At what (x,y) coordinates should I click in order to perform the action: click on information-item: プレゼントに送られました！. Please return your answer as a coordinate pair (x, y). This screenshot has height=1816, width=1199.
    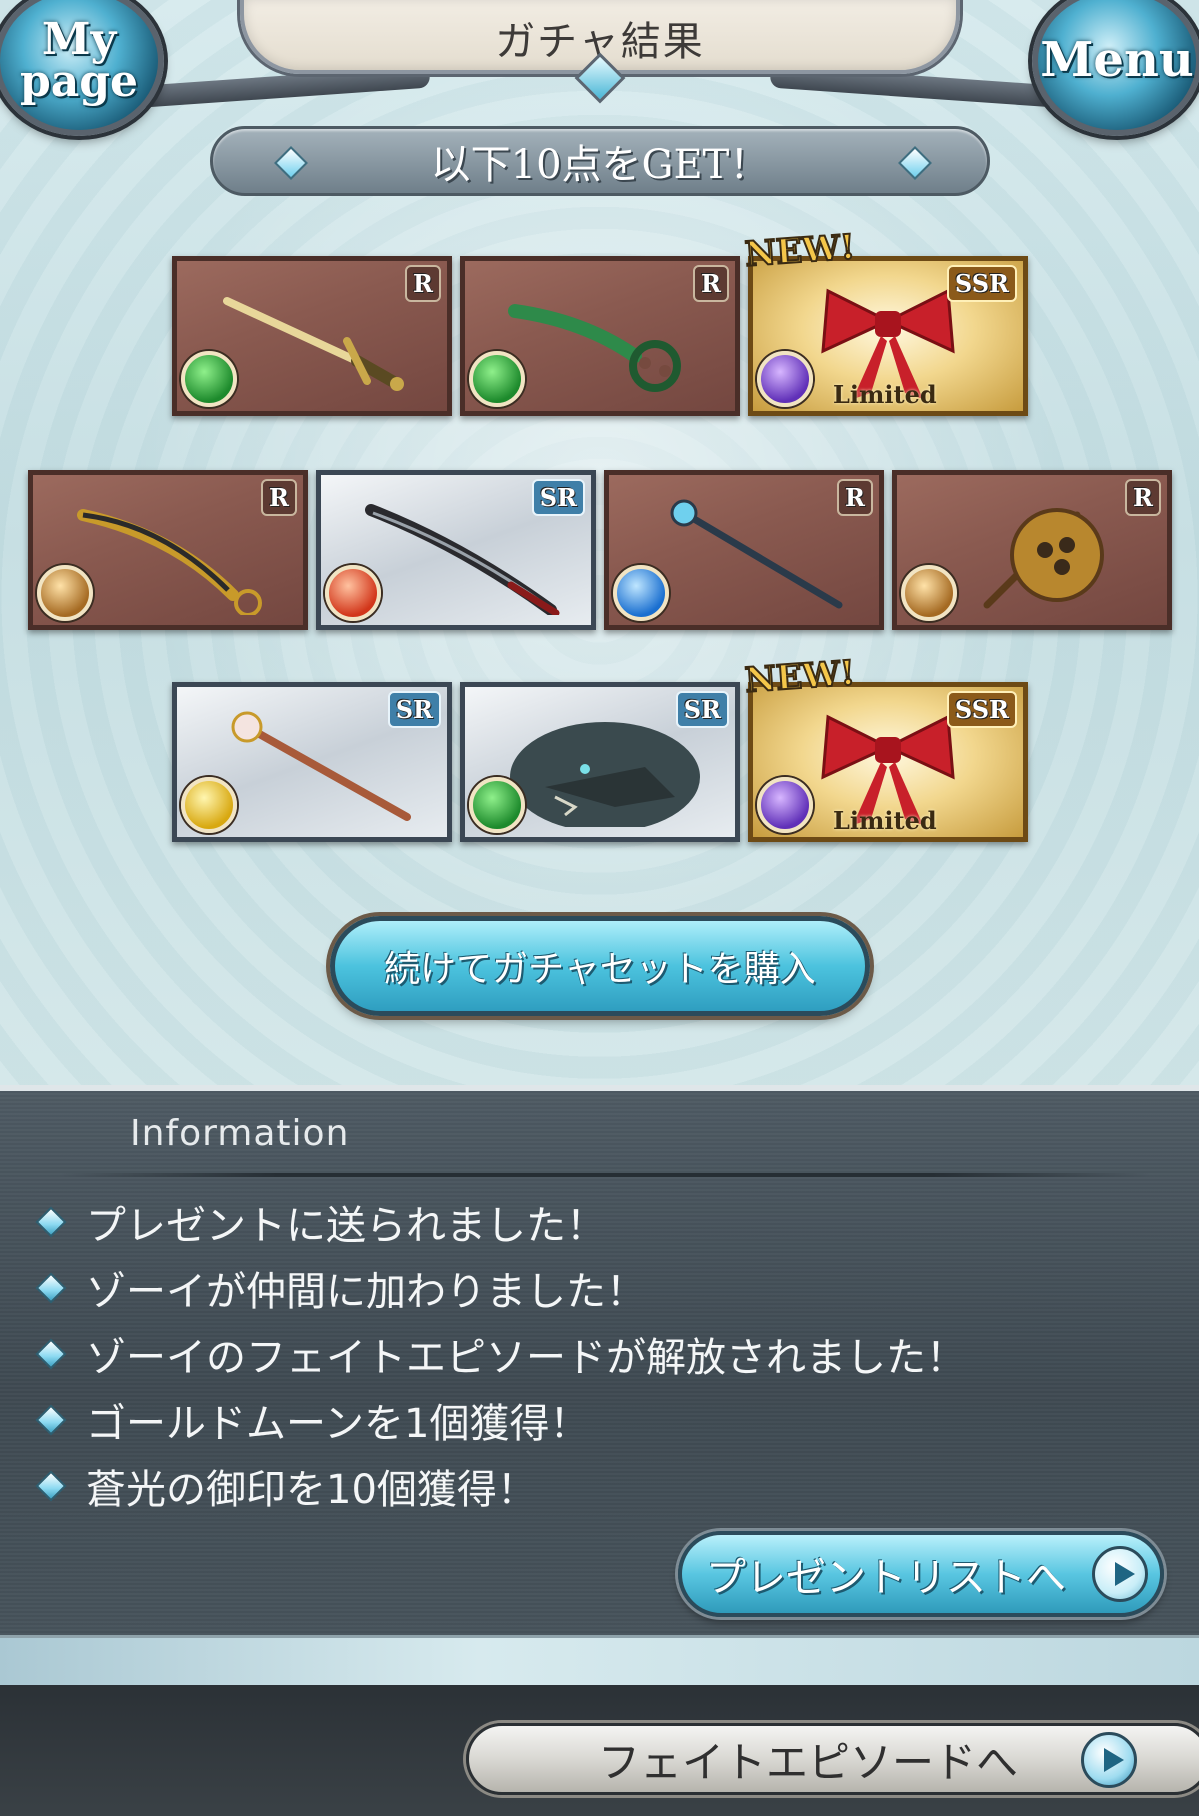
    Looking at the image, I should click on (599, 1222).